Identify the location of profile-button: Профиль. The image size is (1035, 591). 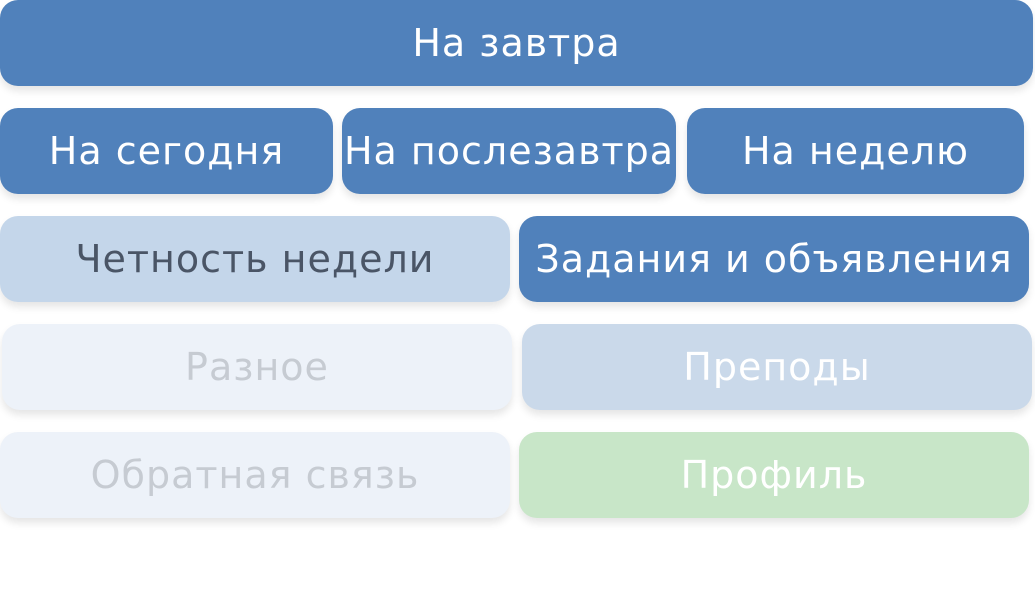
(774, 475).